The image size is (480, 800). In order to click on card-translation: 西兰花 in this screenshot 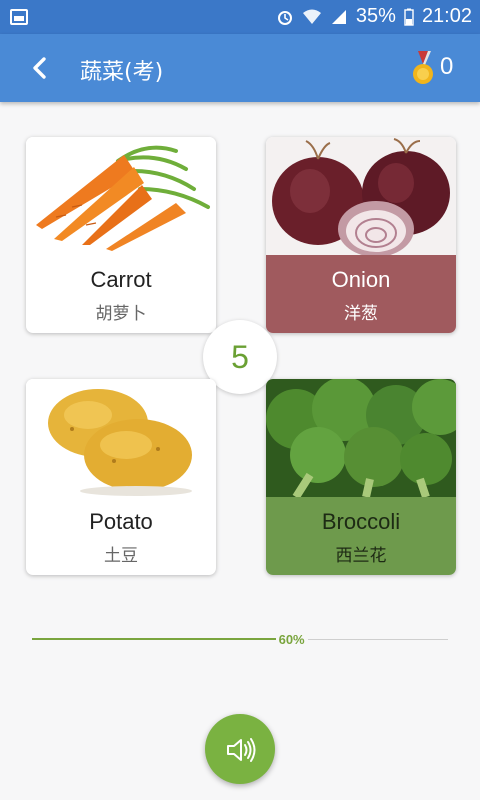, I will do `click(361, 556)`.